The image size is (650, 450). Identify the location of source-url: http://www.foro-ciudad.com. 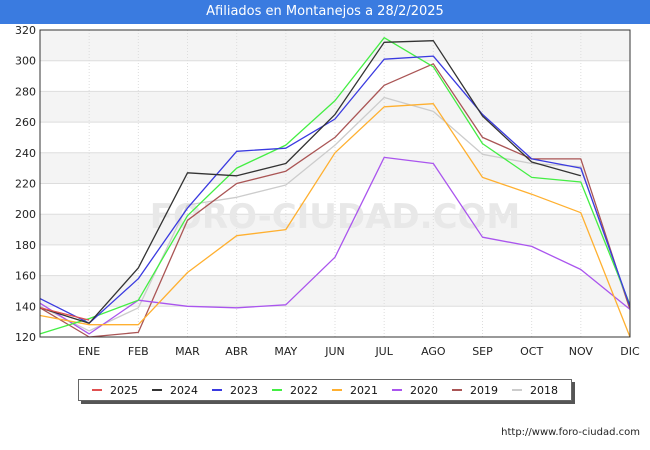
(570, 432).